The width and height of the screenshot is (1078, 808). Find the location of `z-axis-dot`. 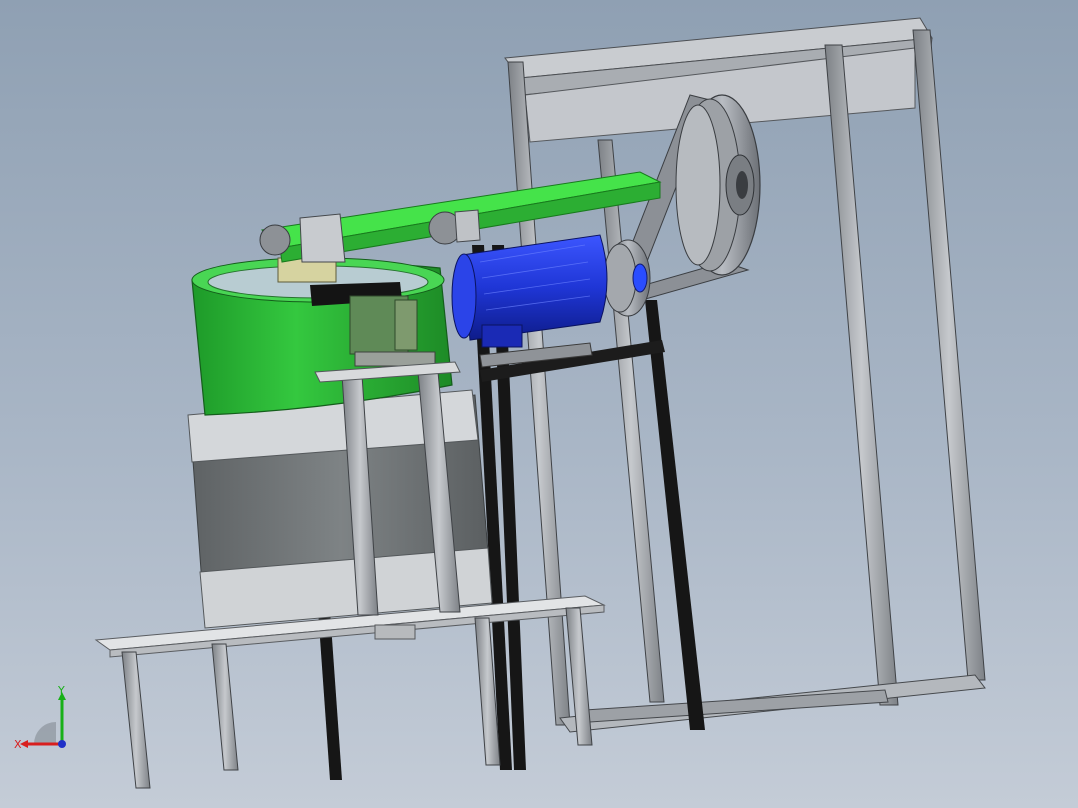

z-axis-dot is located at coordinates (62, 744).